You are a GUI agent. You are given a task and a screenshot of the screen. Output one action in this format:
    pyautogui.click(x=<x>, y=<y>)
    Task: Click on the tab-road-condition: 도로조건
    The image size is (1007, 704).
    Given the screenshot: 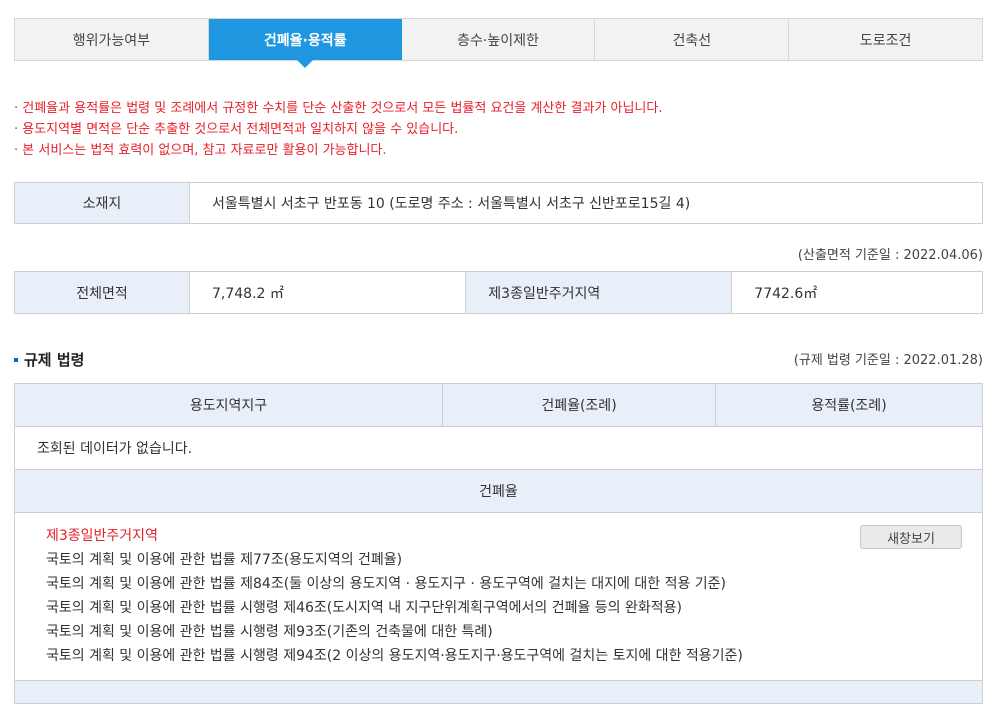 What is the action you would take?
    pyautogui.click(x=885, y=39)
    